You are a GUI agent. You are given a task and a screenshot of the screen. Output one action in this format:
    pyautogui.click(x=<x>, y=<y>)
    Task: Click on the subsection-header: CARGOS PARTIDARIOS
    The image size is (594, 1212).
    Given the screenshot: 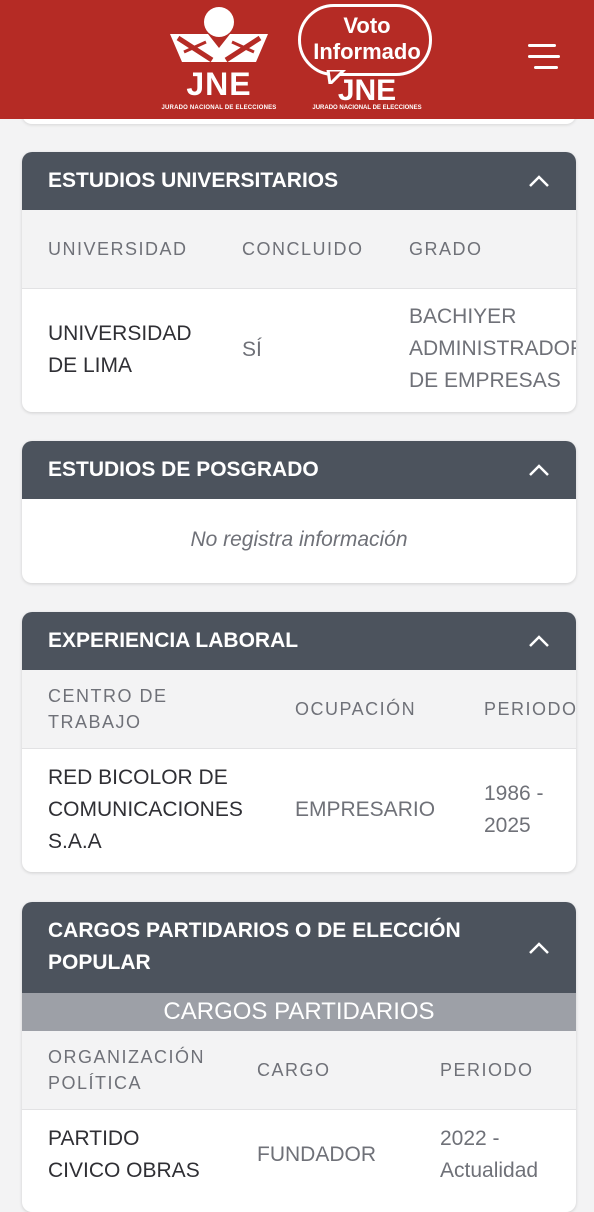 What is the action you would take?
    pyautogui.click(x=299, y=1012)
    